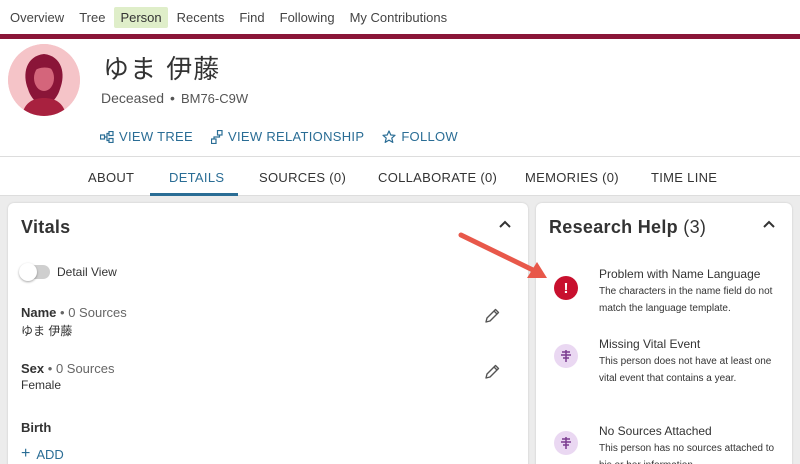  What do you see at coordinates (296, 136) in the screenshot?
I see `view-relationship-label: VIEW RELATIONSHIP` at bounding box center [296, 136].